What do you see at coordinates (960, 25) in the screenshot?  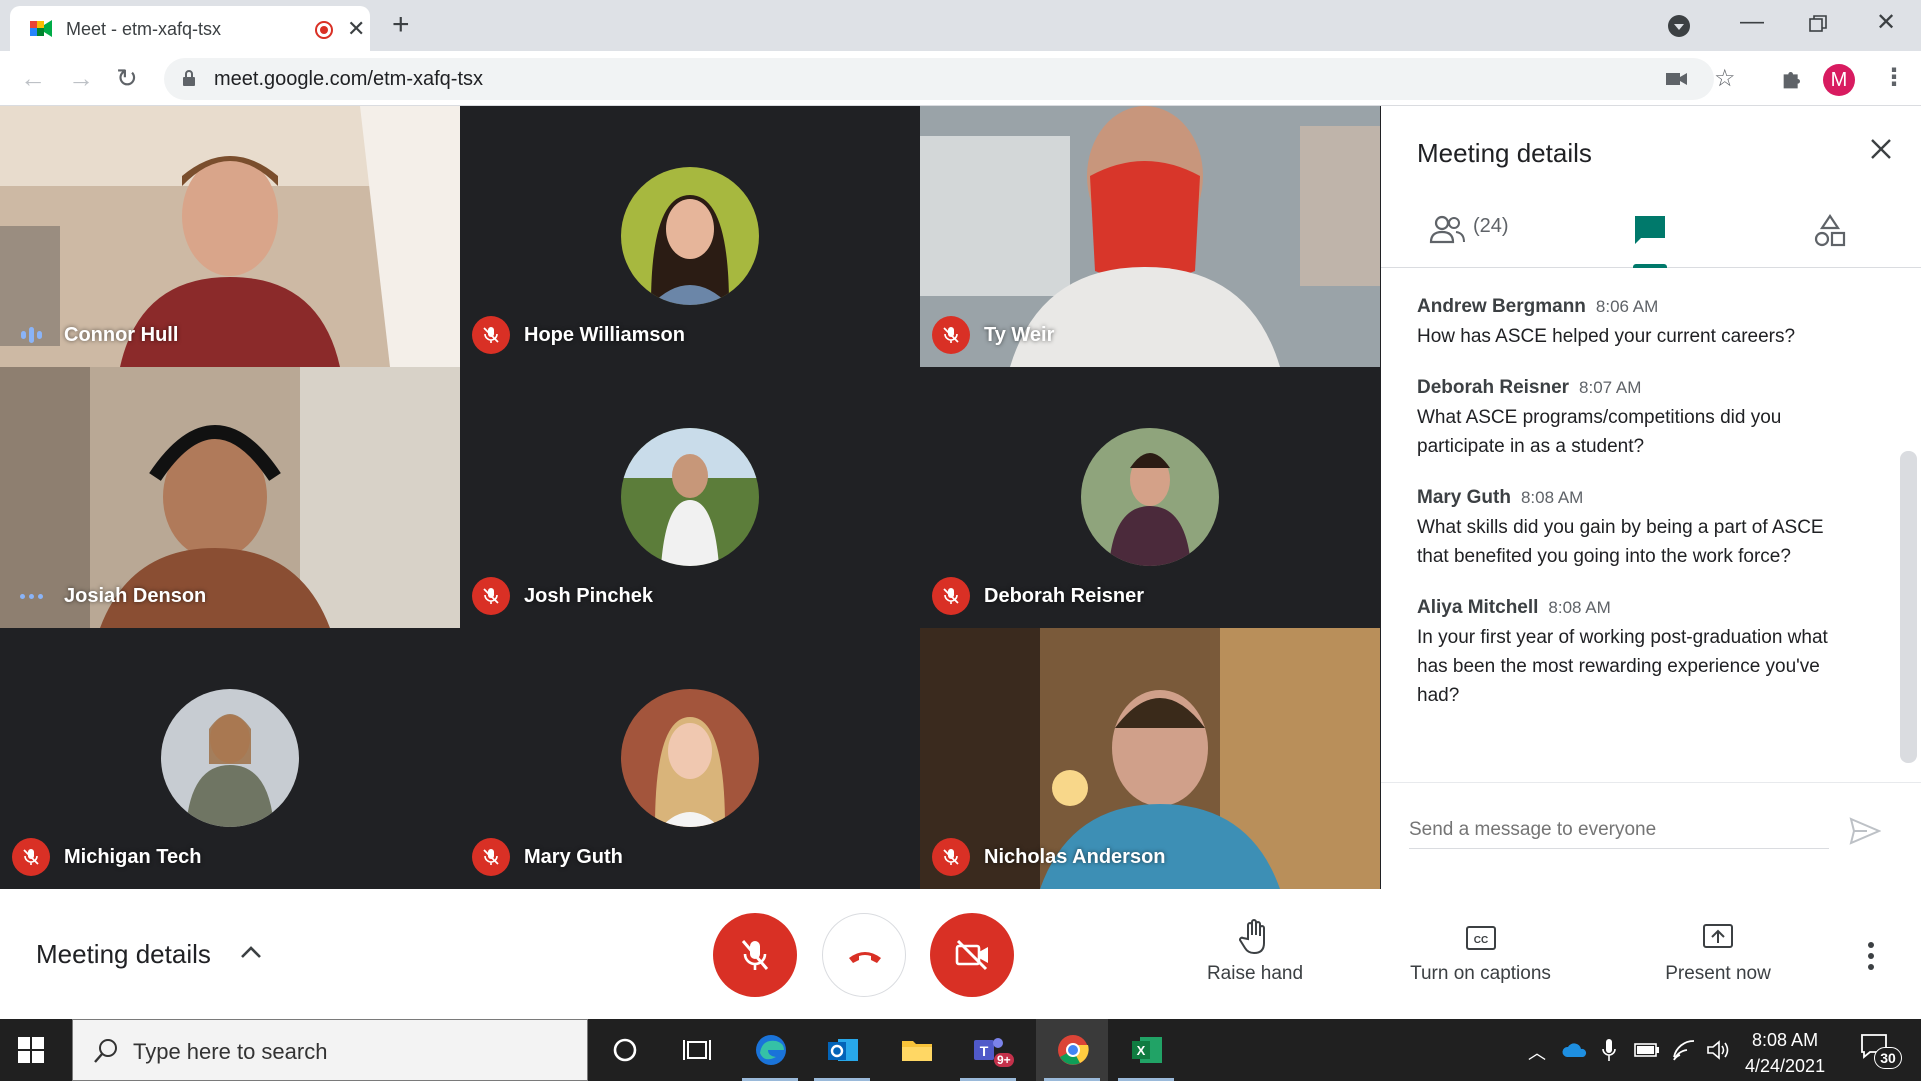 I see `browser-tab-strip: Meet - etm-xafq-tsx ✕ + — ✕` at bounding box center [960, 25].